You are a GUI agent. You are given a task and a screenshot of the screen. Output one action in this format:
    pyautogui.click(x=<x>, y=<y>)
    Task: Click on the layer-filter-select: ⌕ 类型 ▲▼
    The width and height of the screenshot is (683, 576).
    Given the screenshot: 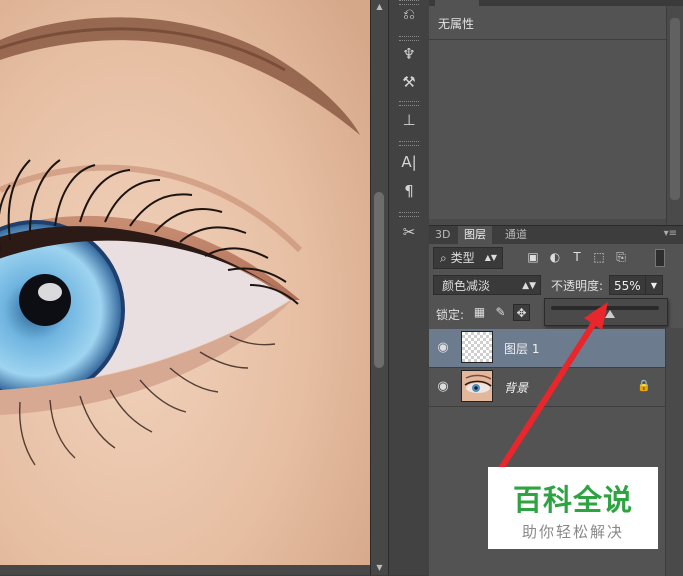 What is the action you would take?
    pyautogui.click(x=468, y=258)
    